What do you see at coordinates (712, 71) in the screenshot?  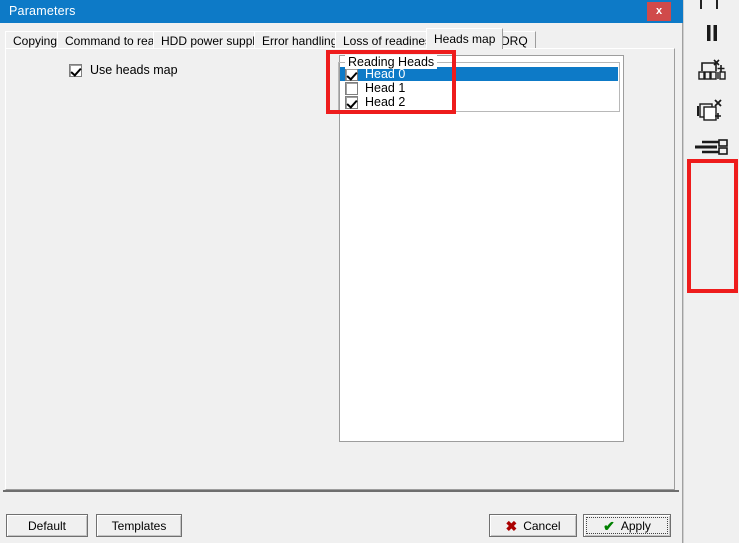 I see `sector-remove-icon` at bounding box center [712, 71].